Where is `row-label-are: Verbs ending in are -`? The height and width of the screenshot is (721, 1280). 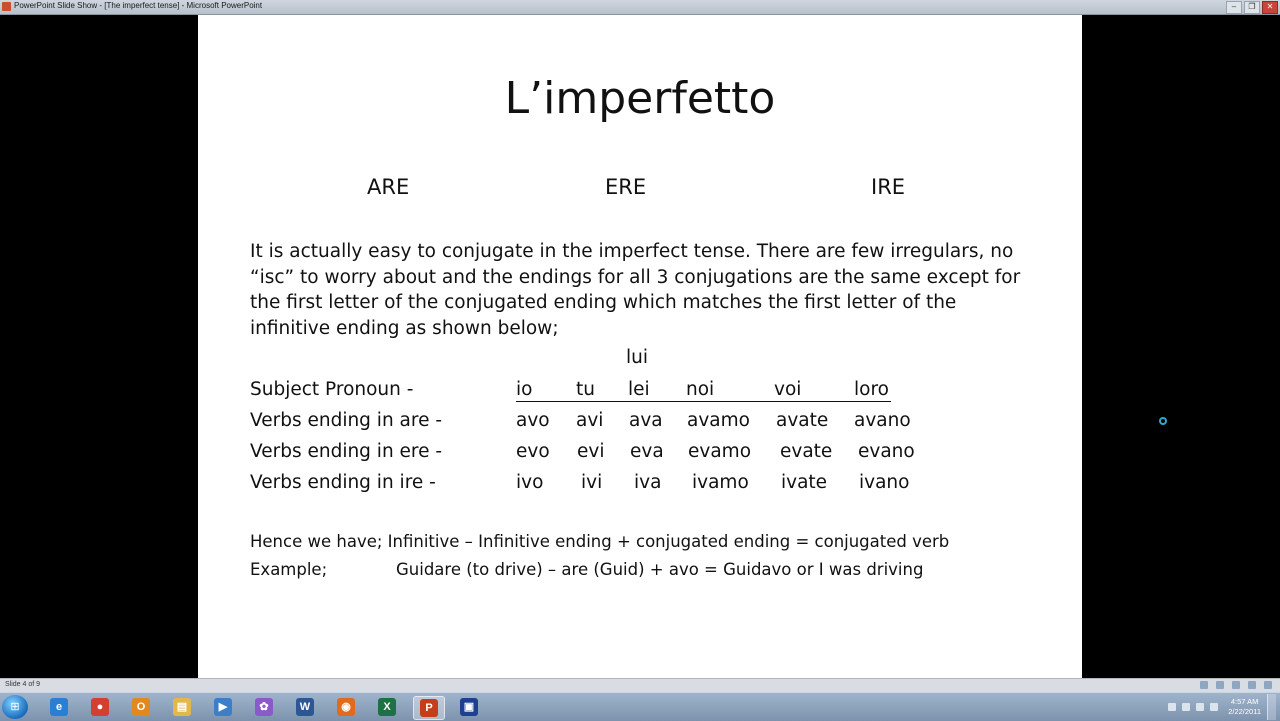
row-label-are: Verbs ending in are - is located at coordinates (346, 420).